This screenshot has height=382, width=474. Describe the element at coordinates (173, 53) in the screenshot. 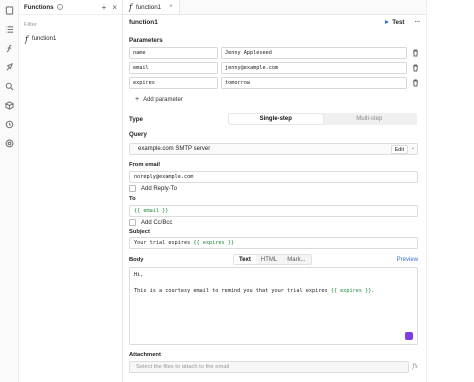

I see `param-name-input: name` at that location.